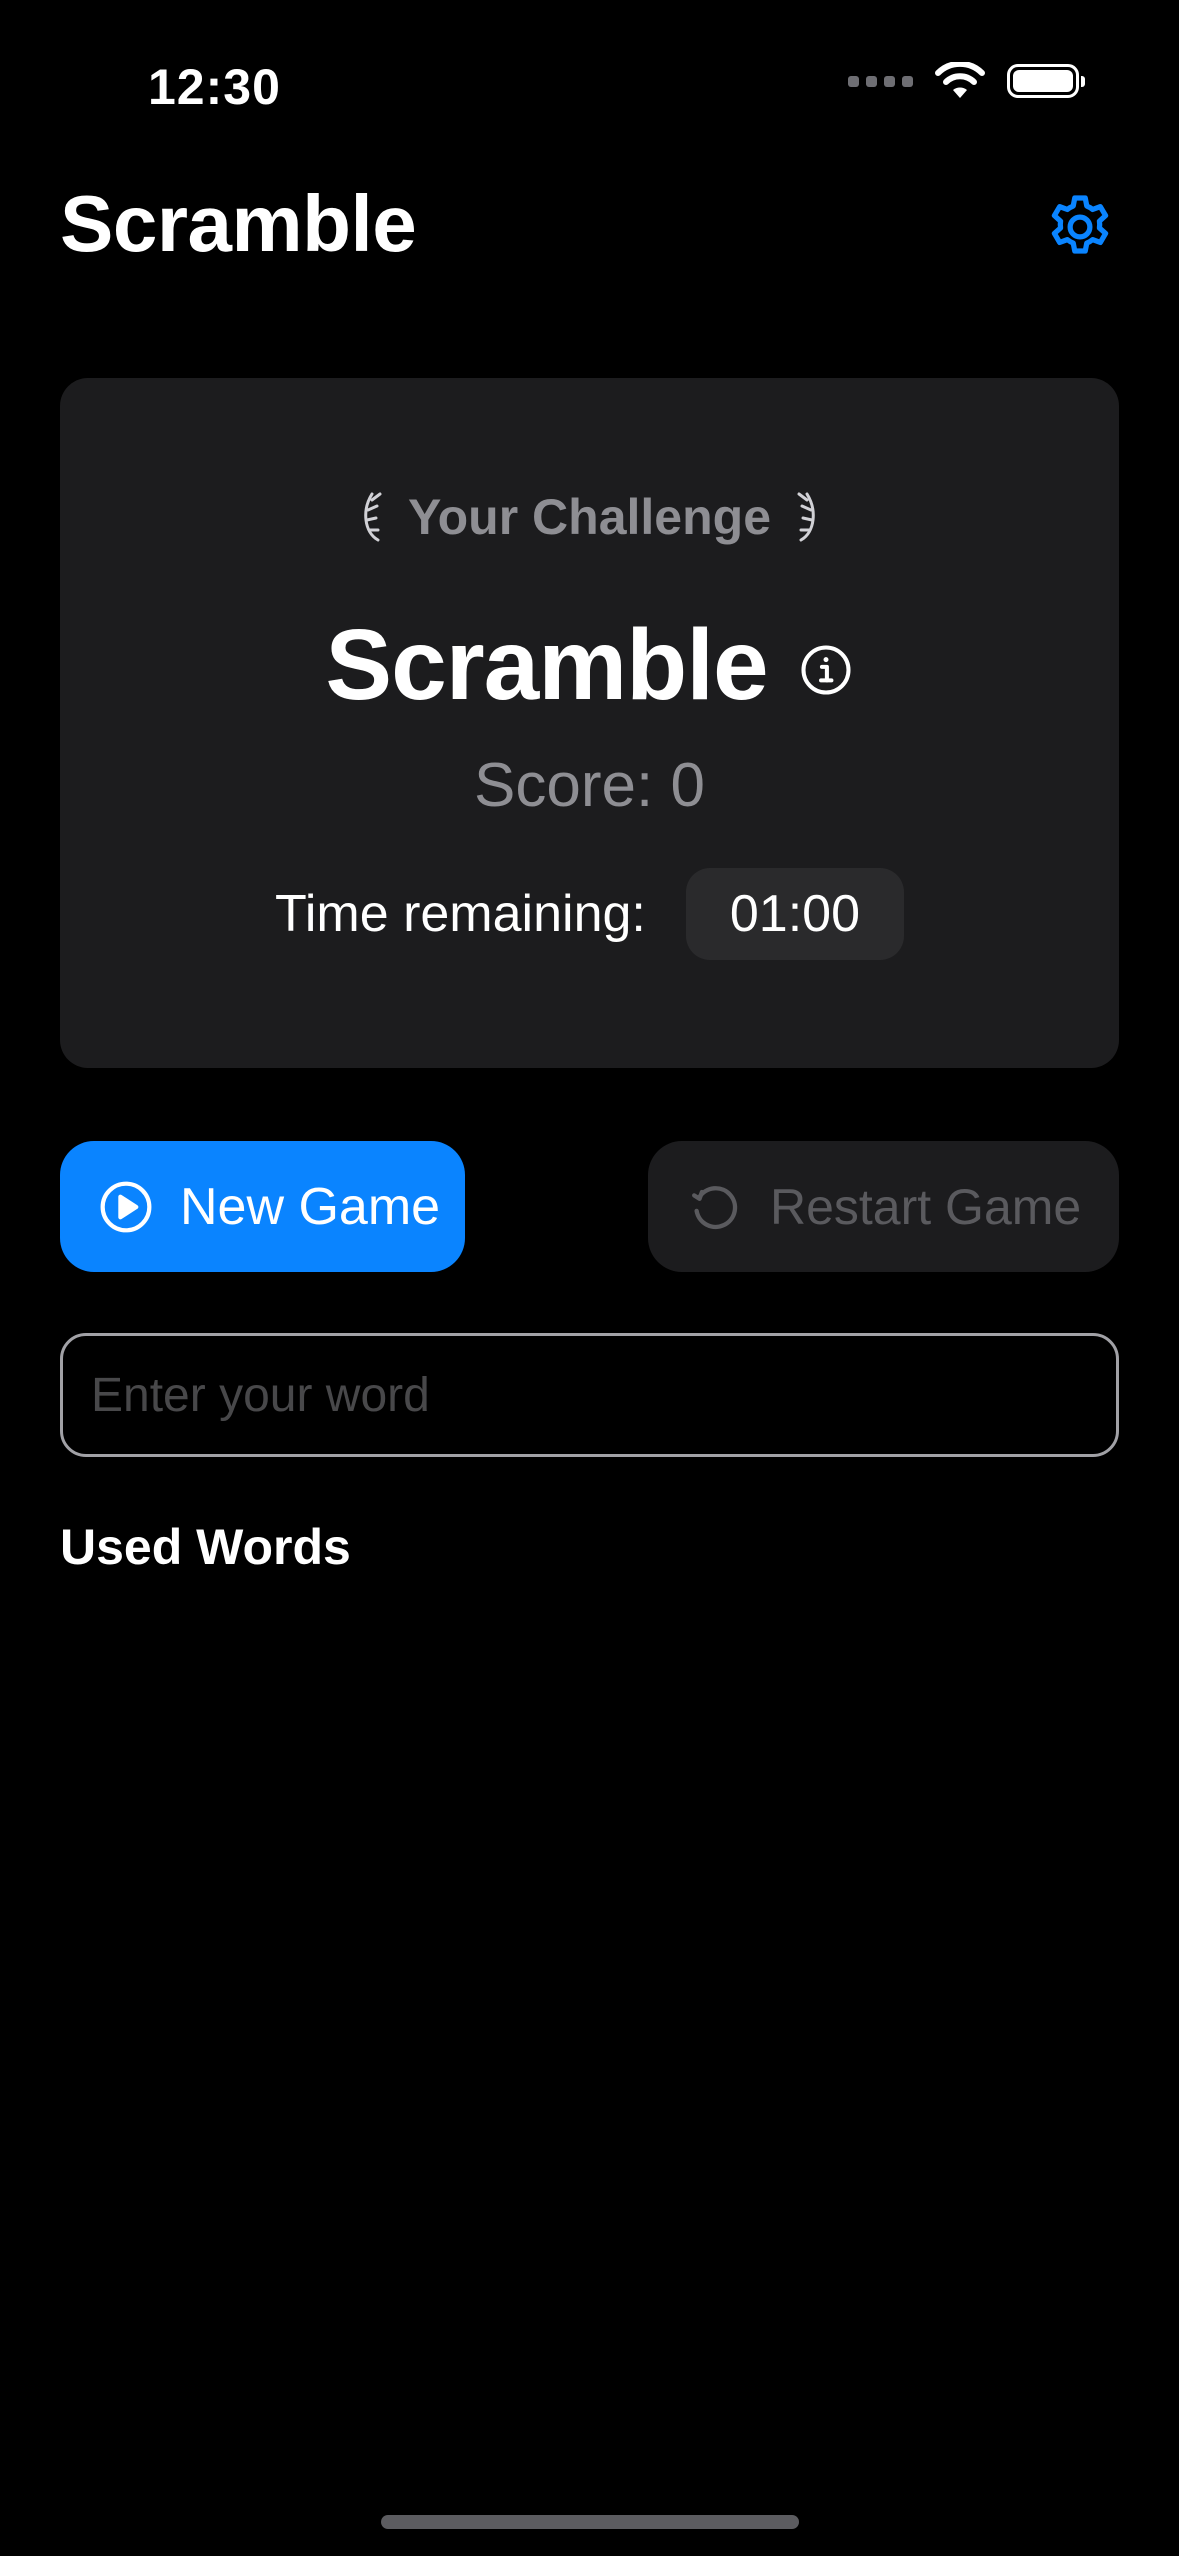 The width and height of the screenshot is (1179, 2556). What do you see at coordinates (373, 517) in the screenshot?
I see `laurel-left-icon` at bounding box center [373, 517].